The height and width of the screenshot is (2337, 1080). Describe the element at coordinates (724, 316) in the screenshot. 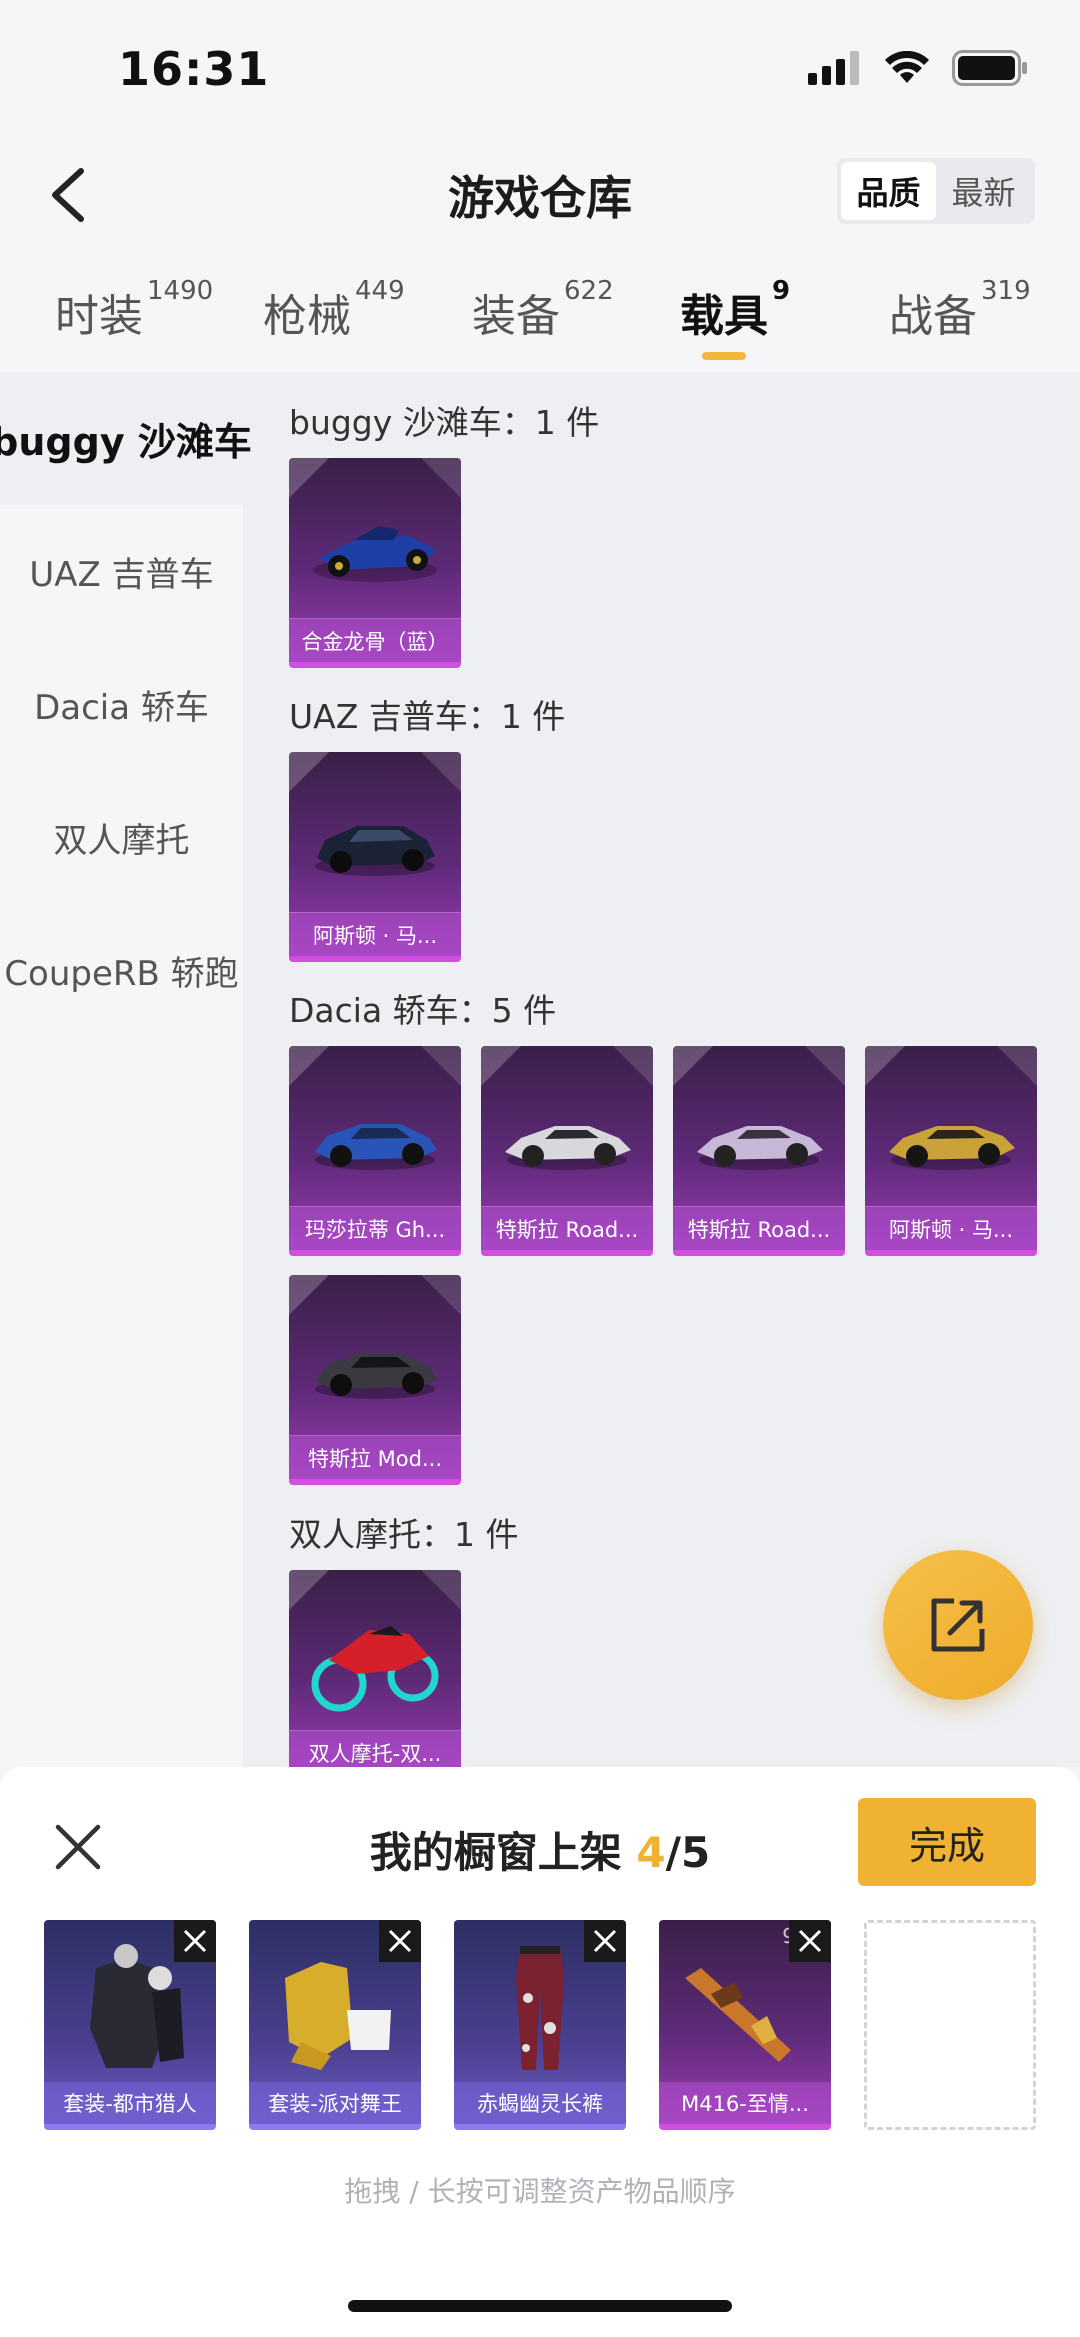

I see `tab-label: 载具` at that location.